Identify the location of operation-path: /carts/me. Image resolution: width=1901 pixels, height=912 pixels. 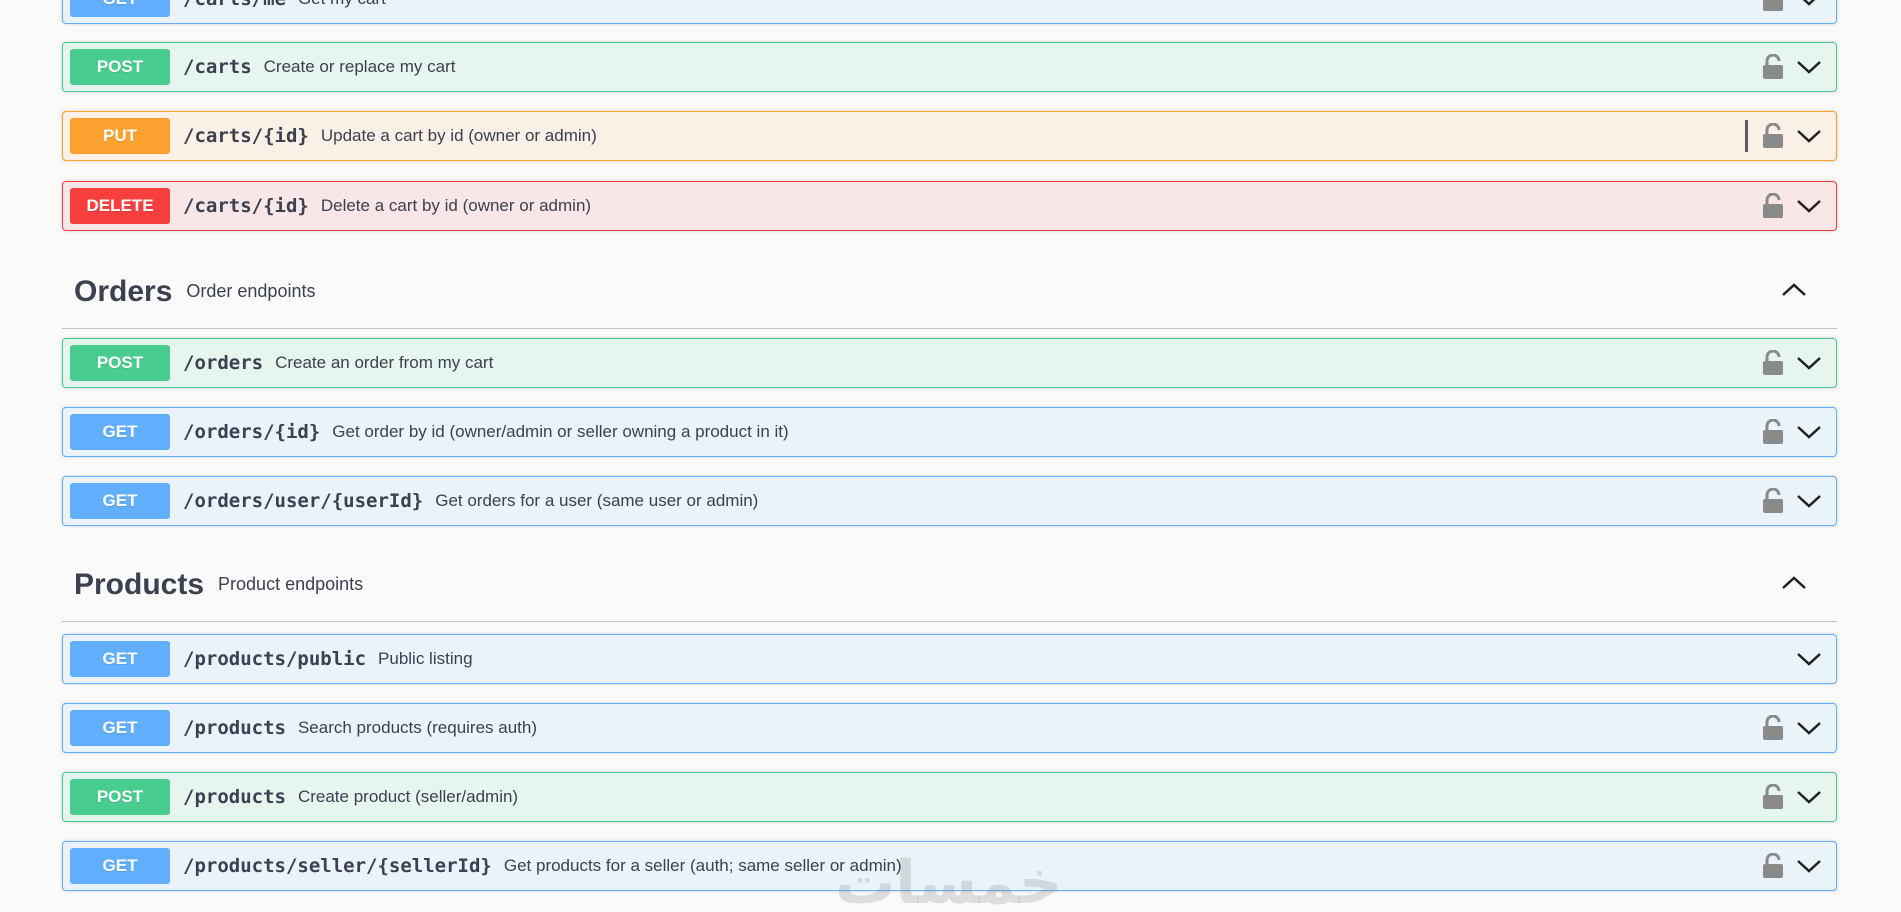
(234, 5).